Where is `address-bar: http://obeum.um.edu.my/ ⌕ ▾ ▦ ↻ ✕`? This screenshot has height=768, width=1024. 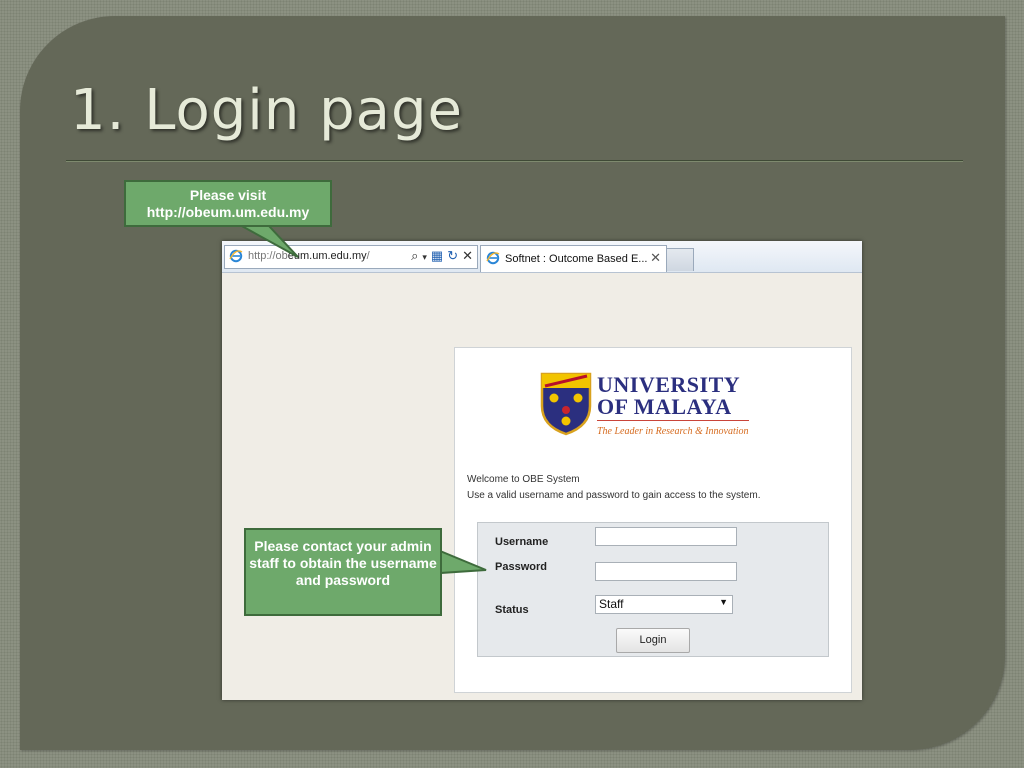 address-bar: http://obeum.um.edu.my/ ⌕ ▾ ▦ ↻ ✕ is located at coordinates (351, 257).